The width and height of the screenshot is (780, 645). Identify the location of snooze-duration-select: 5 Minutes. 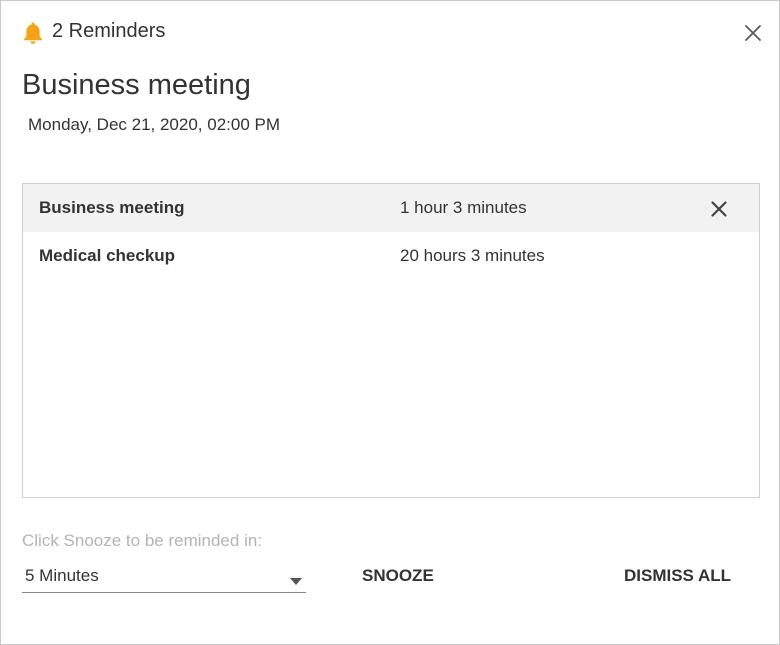
(164, 577).